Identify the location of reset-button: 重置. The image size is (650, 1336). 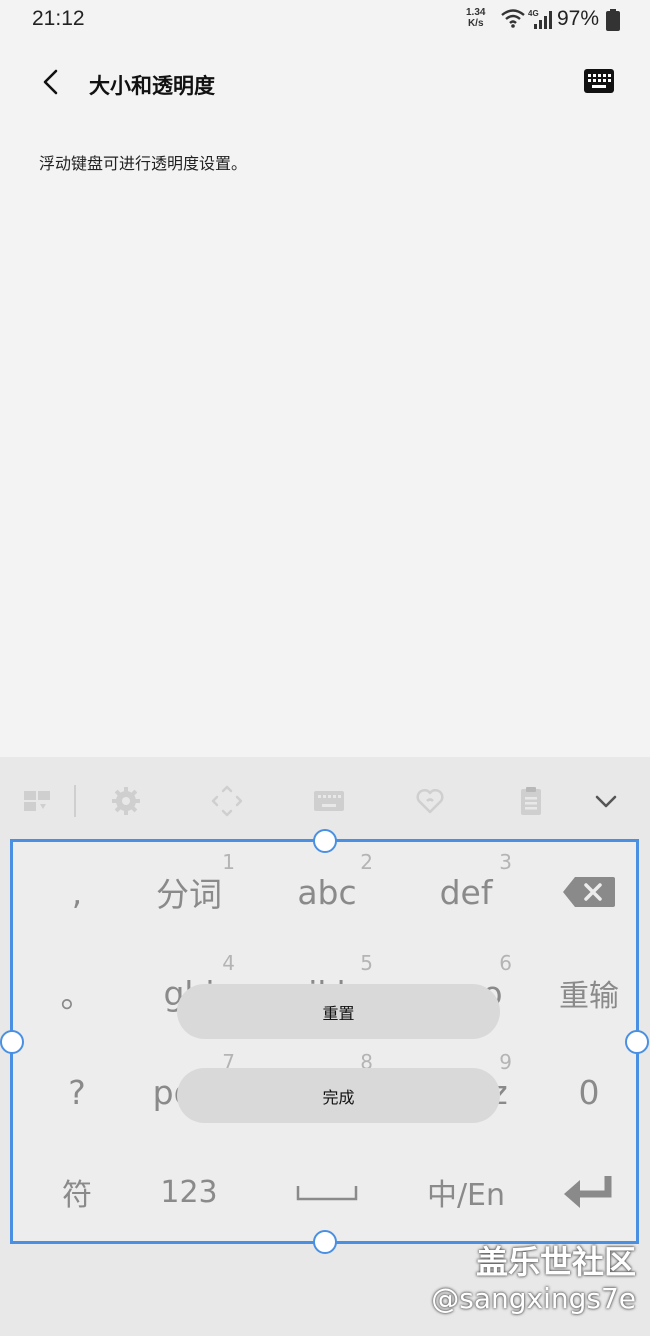
(338, 1011).